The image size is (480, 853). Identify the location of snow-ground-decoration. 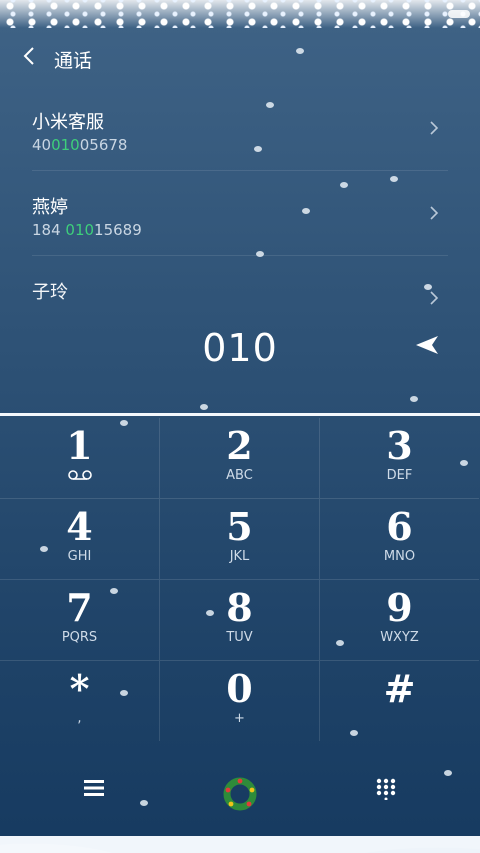
(240, 835).